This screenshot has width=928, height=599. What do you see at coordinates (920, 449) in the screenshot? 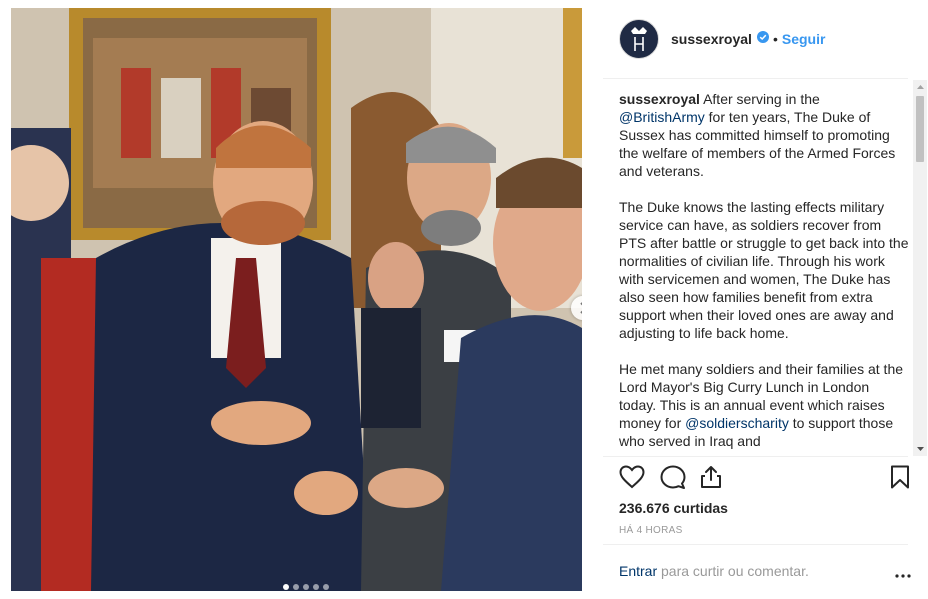
I see `scroll-down-icon` at bounding box center [920, 449].